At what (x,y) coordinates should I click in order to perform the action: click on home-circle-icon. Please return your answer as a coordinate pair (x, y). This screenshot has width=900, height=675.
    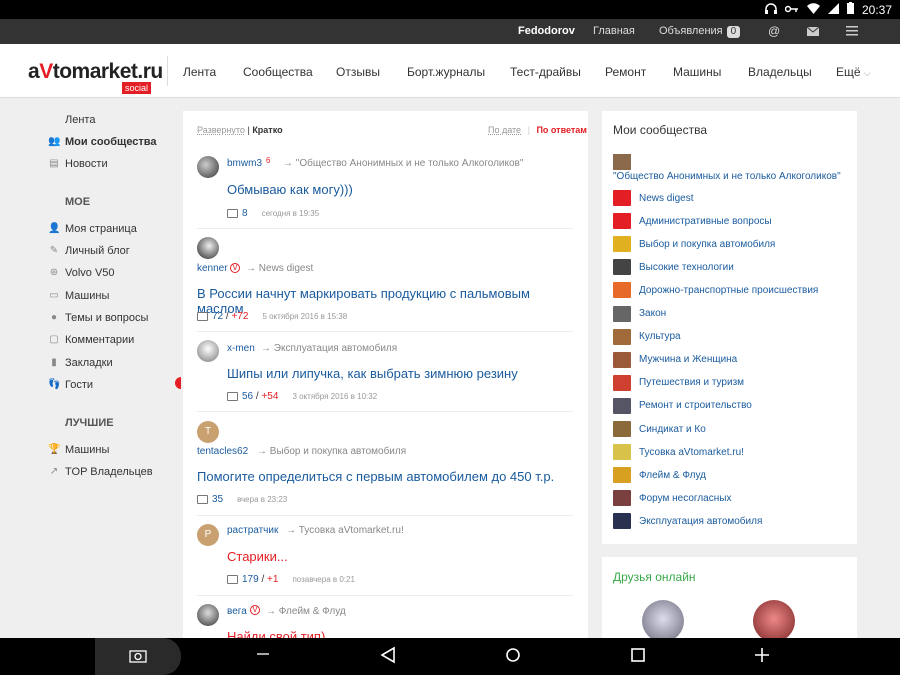
    Looking at the image, I should click on (513, 657).